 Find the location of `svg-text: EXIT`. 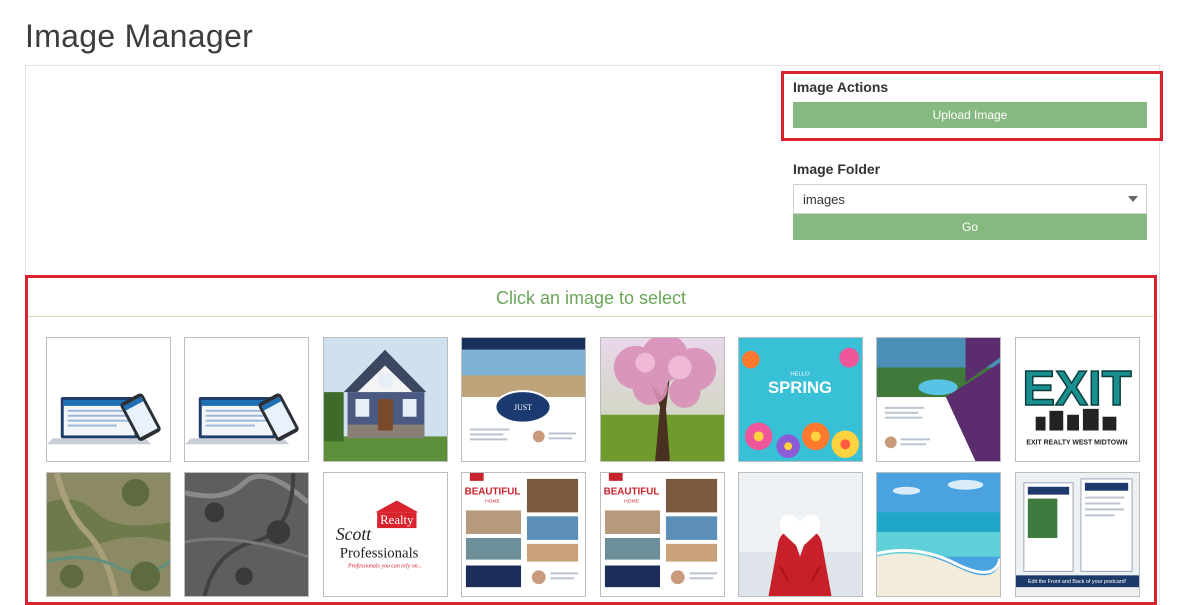

svg-text: EXIT is located at coordinates (1076, 388).